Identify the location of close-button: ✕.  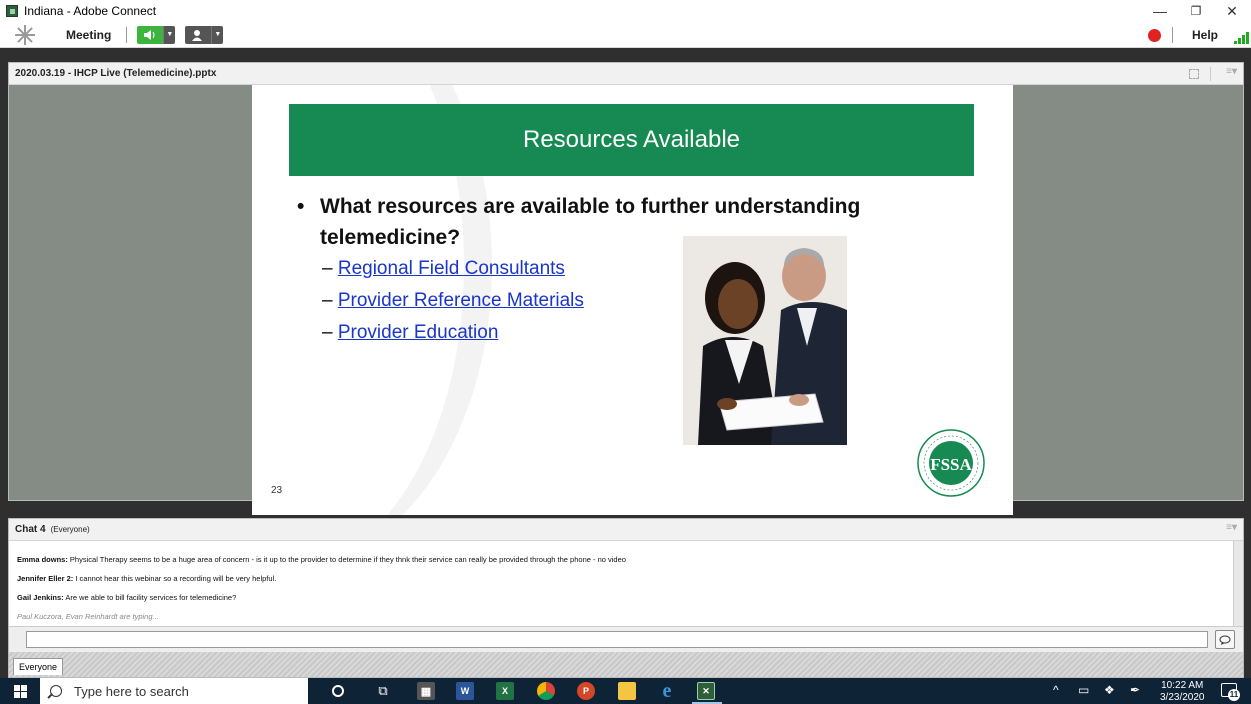
(1232, 11).